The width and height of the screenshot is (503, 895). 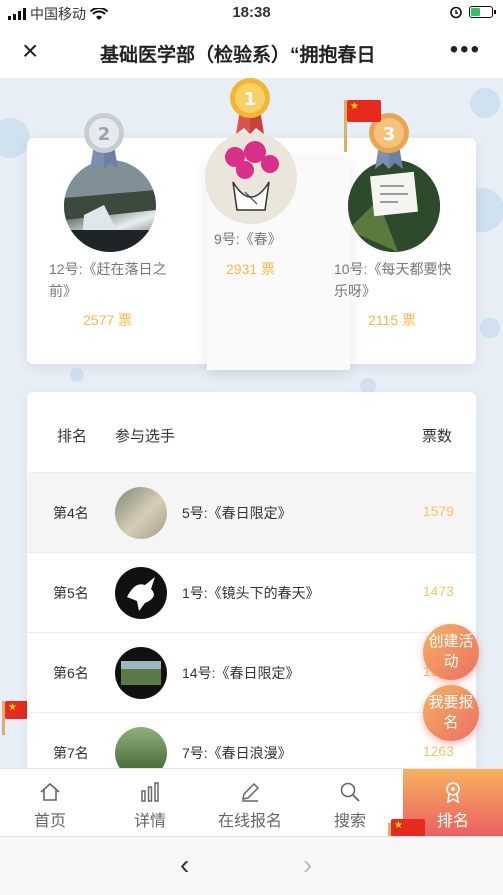 What do you see at coordinates (71, 753) in the screenshot?
I see `row-rank: 第7名` at bounding box center [71, 753].